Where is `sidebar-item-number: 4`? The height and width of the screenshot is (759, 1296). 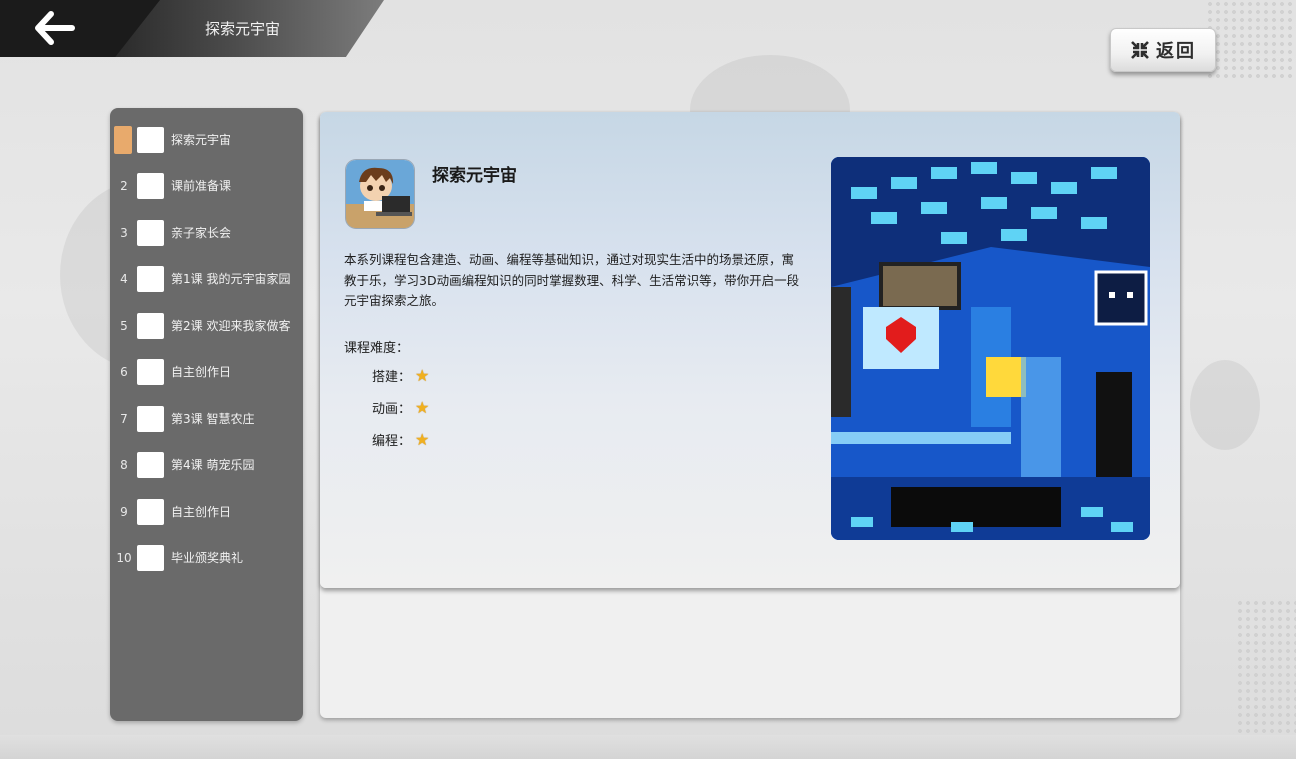 sidebar-item-number: 4 is located at coordinates (124, 279).